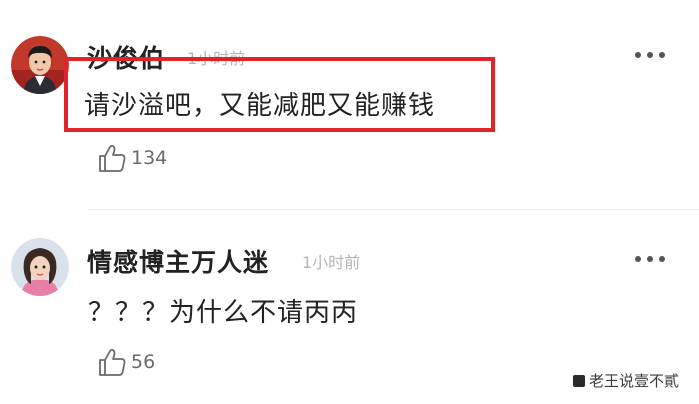 The height and width of the screenshot is (404, 699). I want to click on like-count: 56, so click(143, 362).